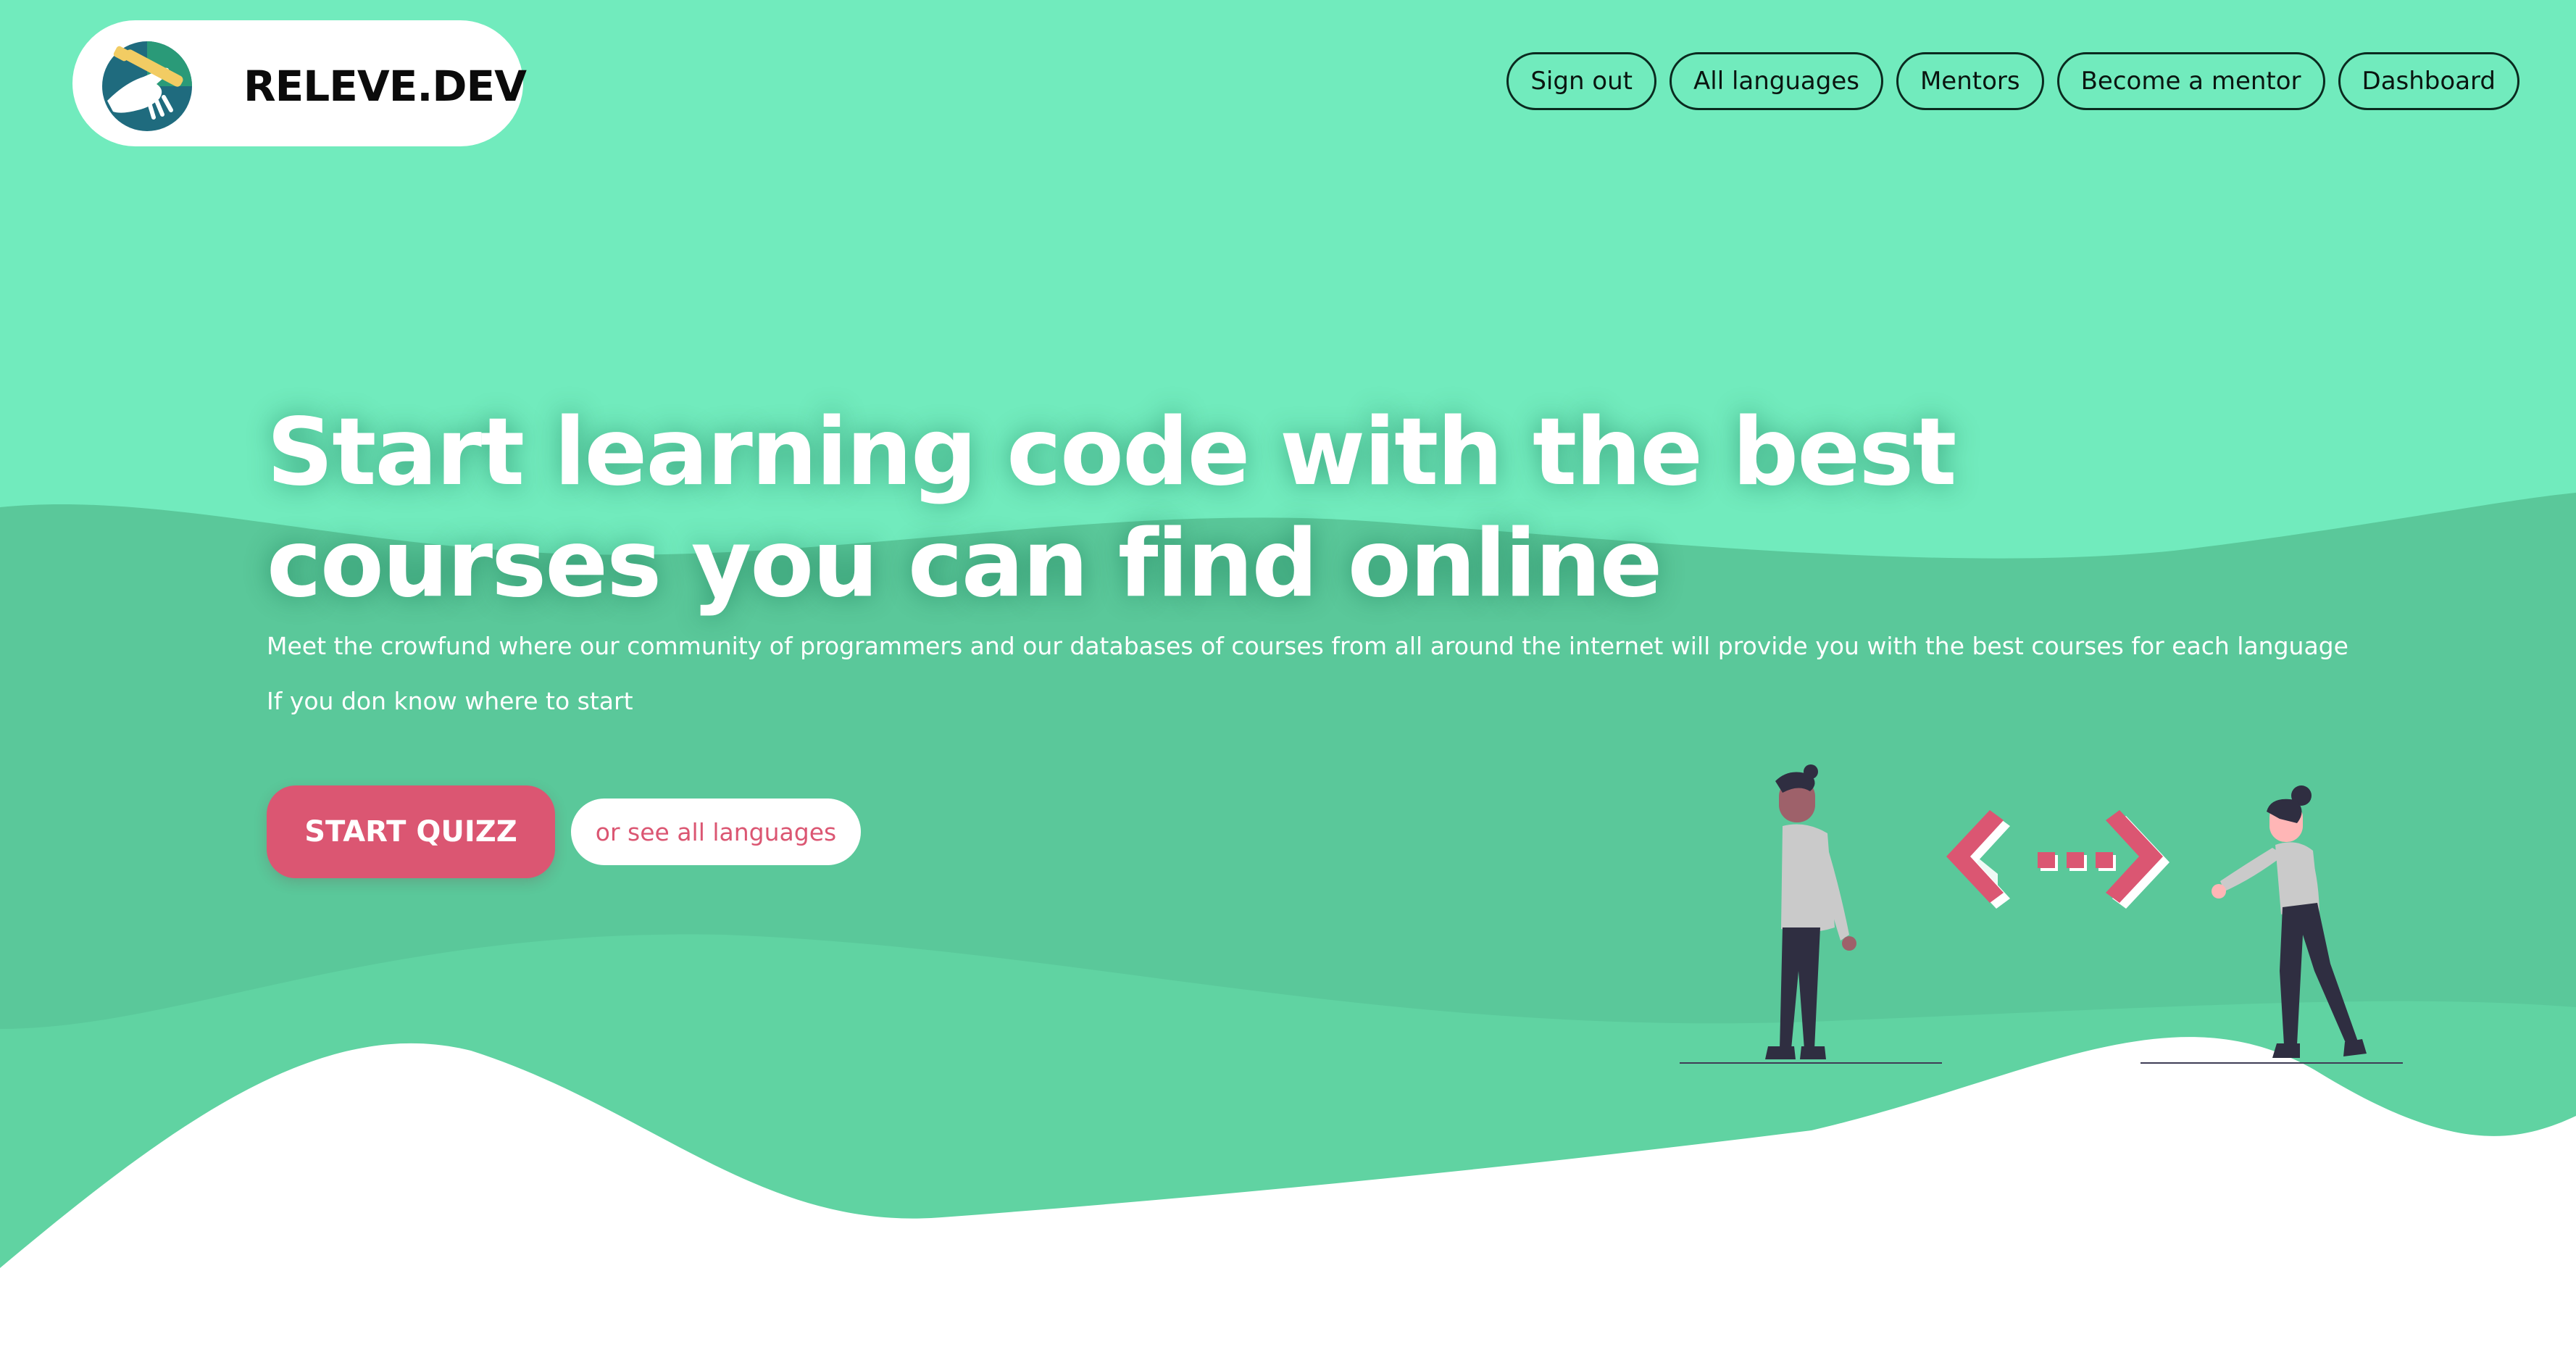 This screenshot has width=2576, height=1355. I want to click on brand-name: RELEVE.DEV, so click(385, 86).